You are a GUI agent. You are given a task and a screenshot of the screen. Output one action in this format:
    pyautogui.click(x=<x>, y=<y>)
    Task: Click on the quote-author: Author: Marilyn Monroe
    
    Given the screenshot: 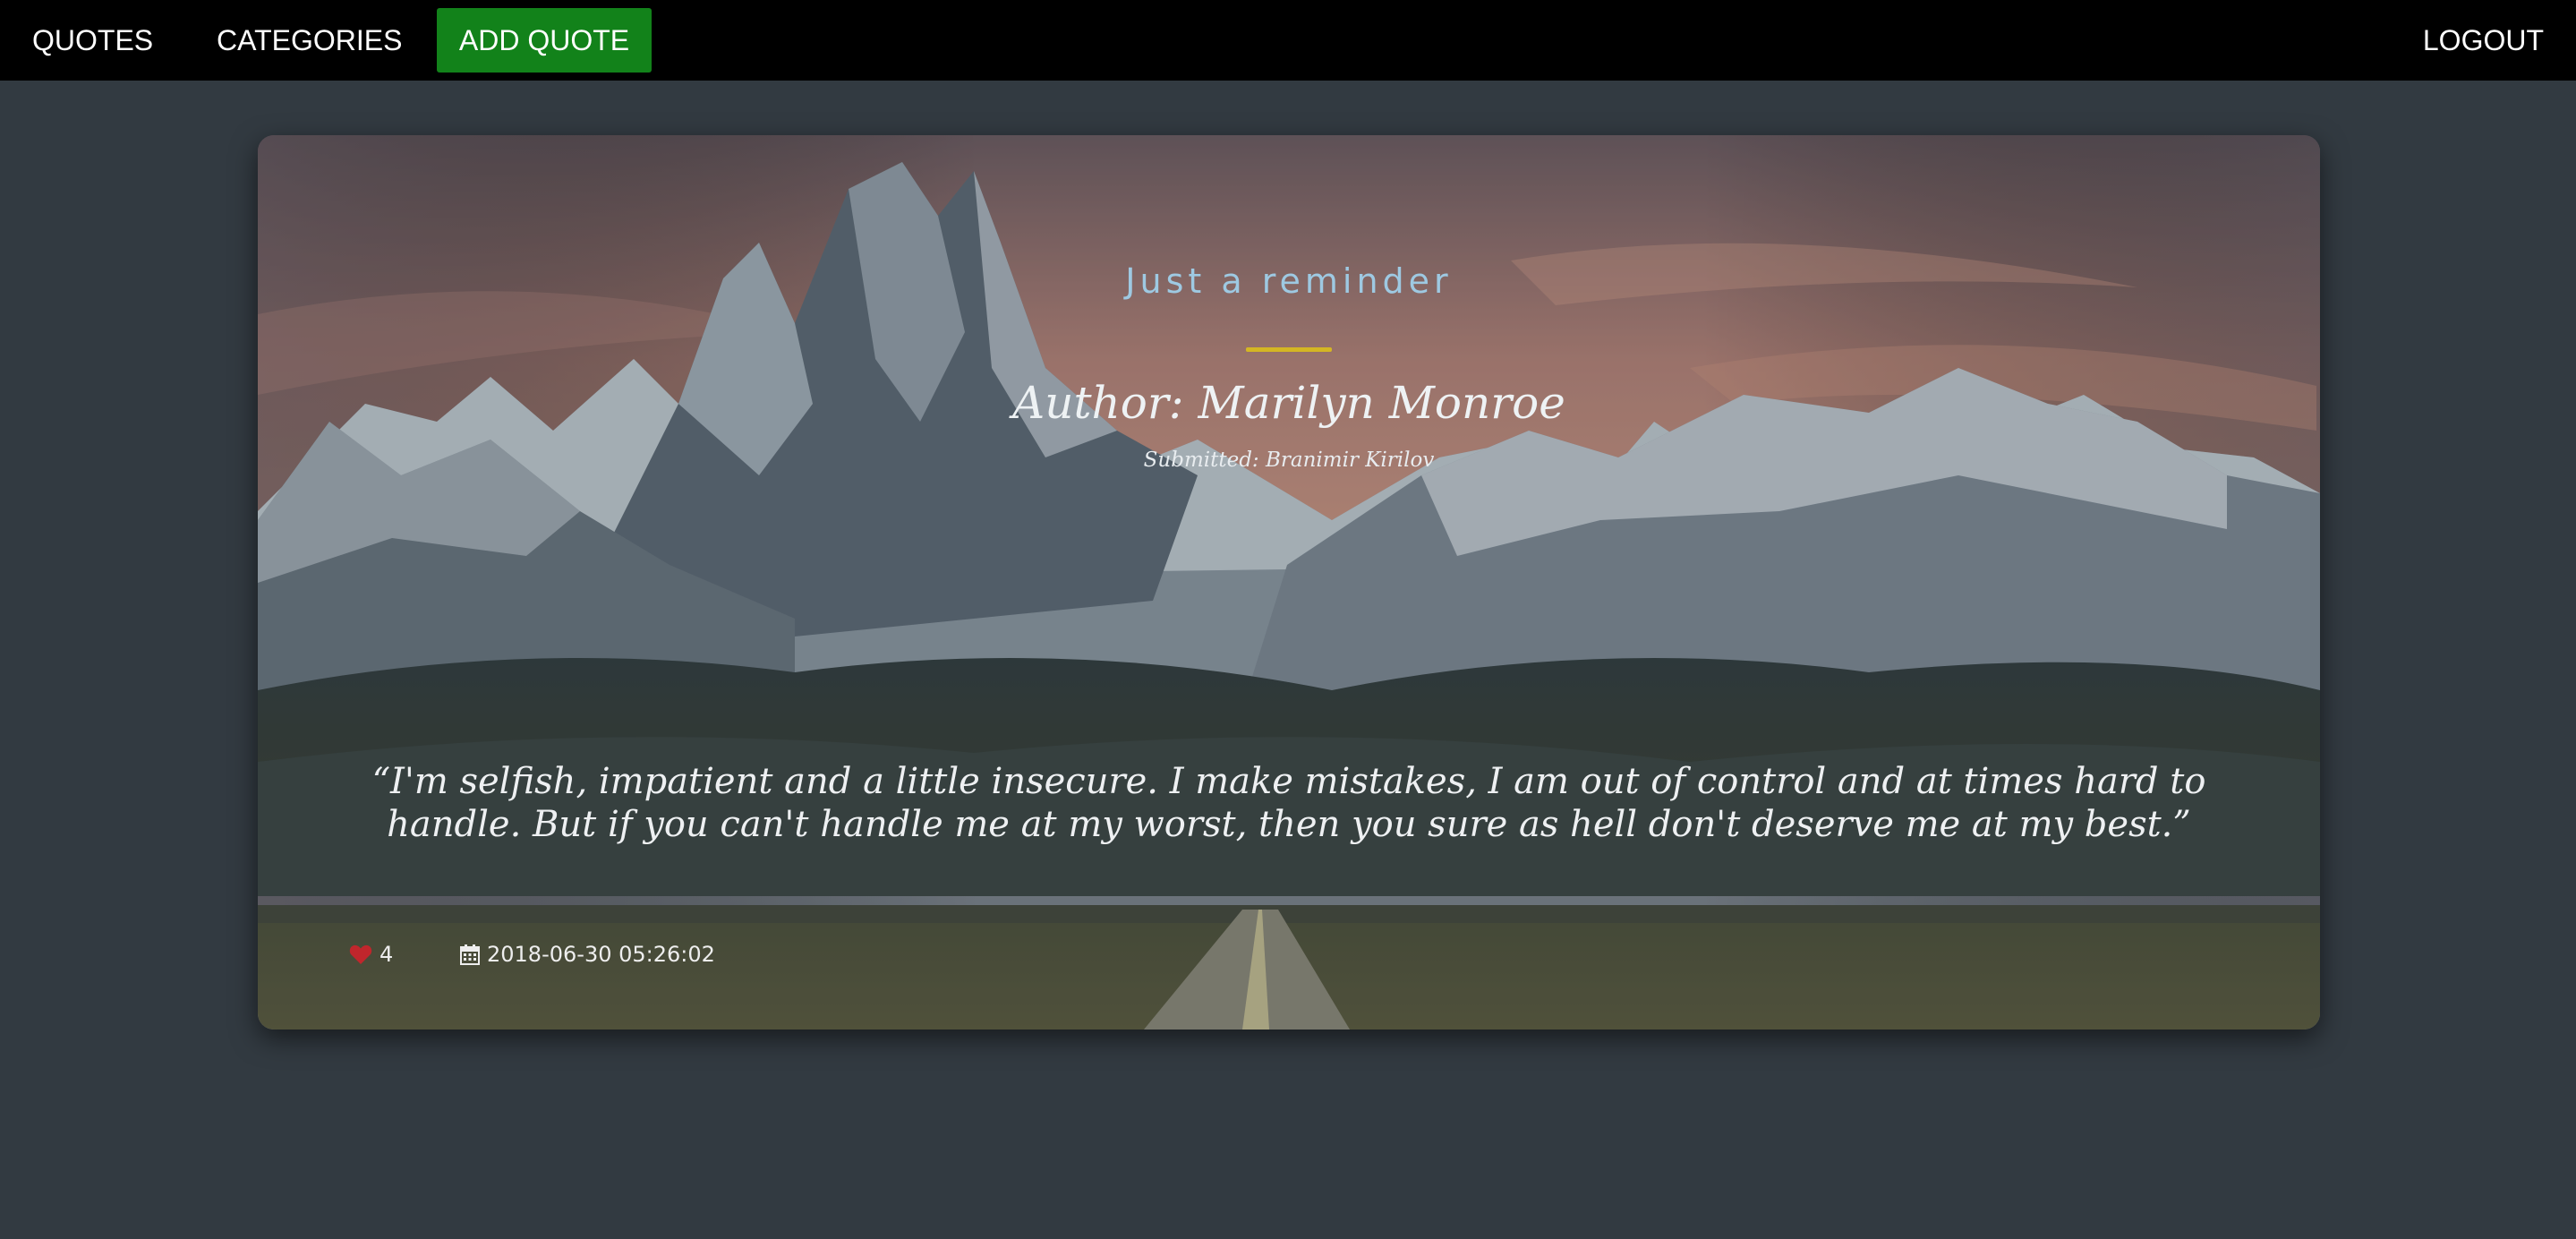 What is the action you would take?
    pyautogui.click(x=1288, y=403)
    